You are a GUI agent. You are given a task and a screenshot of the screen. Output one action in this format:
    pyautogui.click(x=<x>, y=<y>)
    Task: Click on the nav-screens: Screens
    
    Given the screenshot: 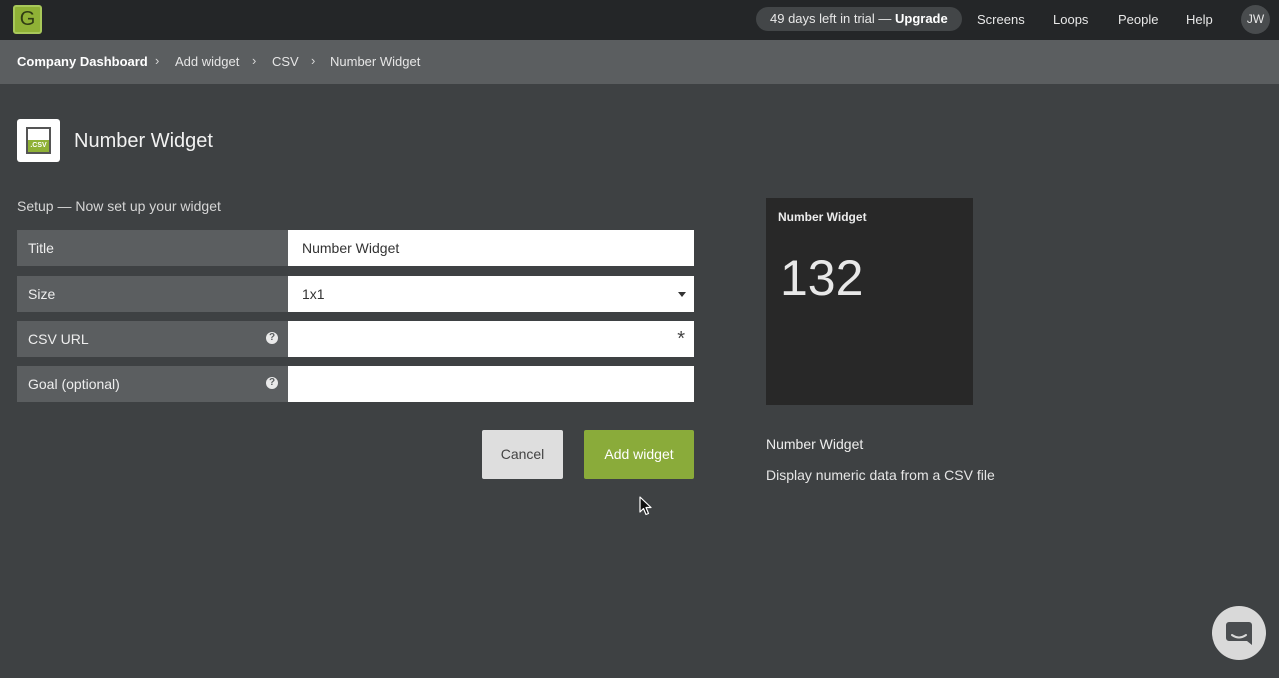 What is the action you would take?
    pyautogui.click(x=1001, y=20)
    